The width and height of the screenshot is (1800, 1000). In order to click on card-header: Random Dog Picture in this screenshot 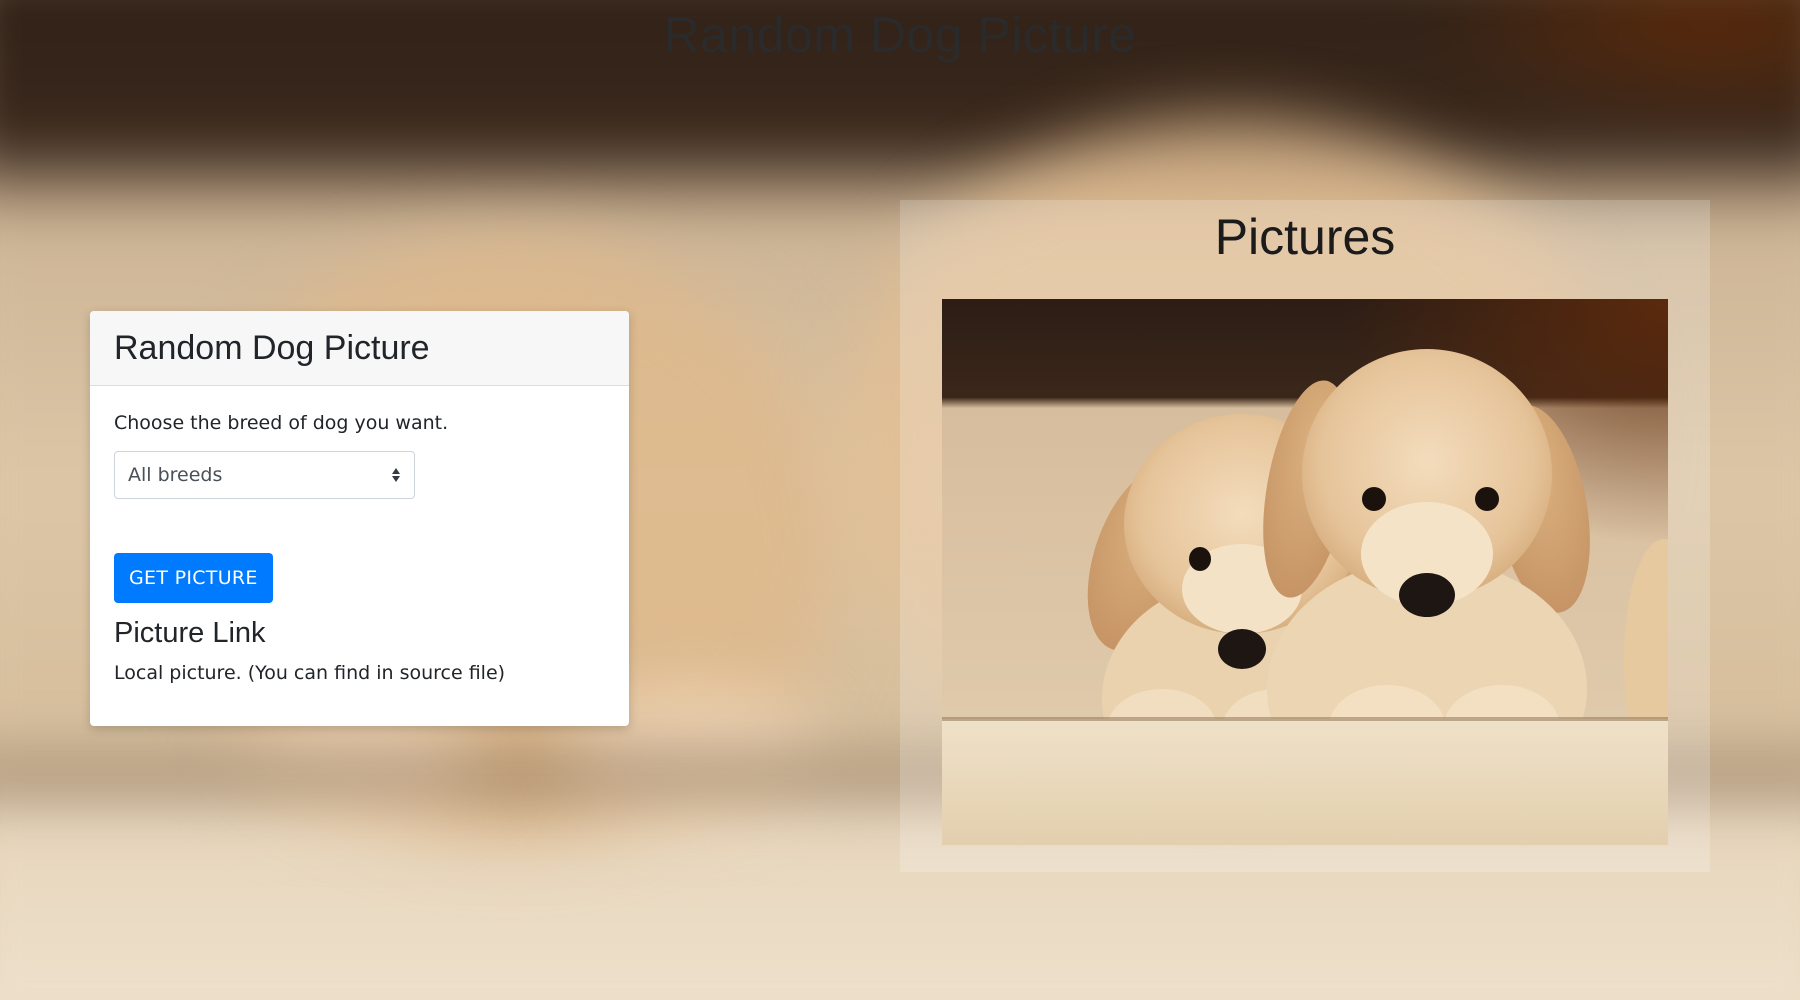, I will do `click(359, 348)`.